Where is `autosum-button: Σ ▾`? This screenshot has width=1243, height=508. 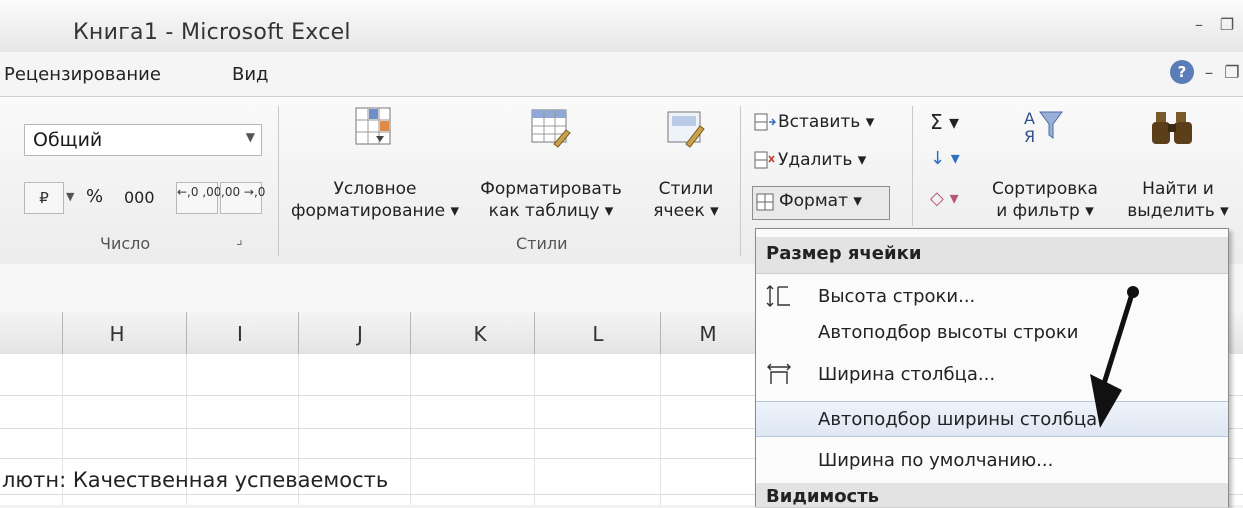 autosum-button: Σ ▾ is located at coordinates (944, 122).